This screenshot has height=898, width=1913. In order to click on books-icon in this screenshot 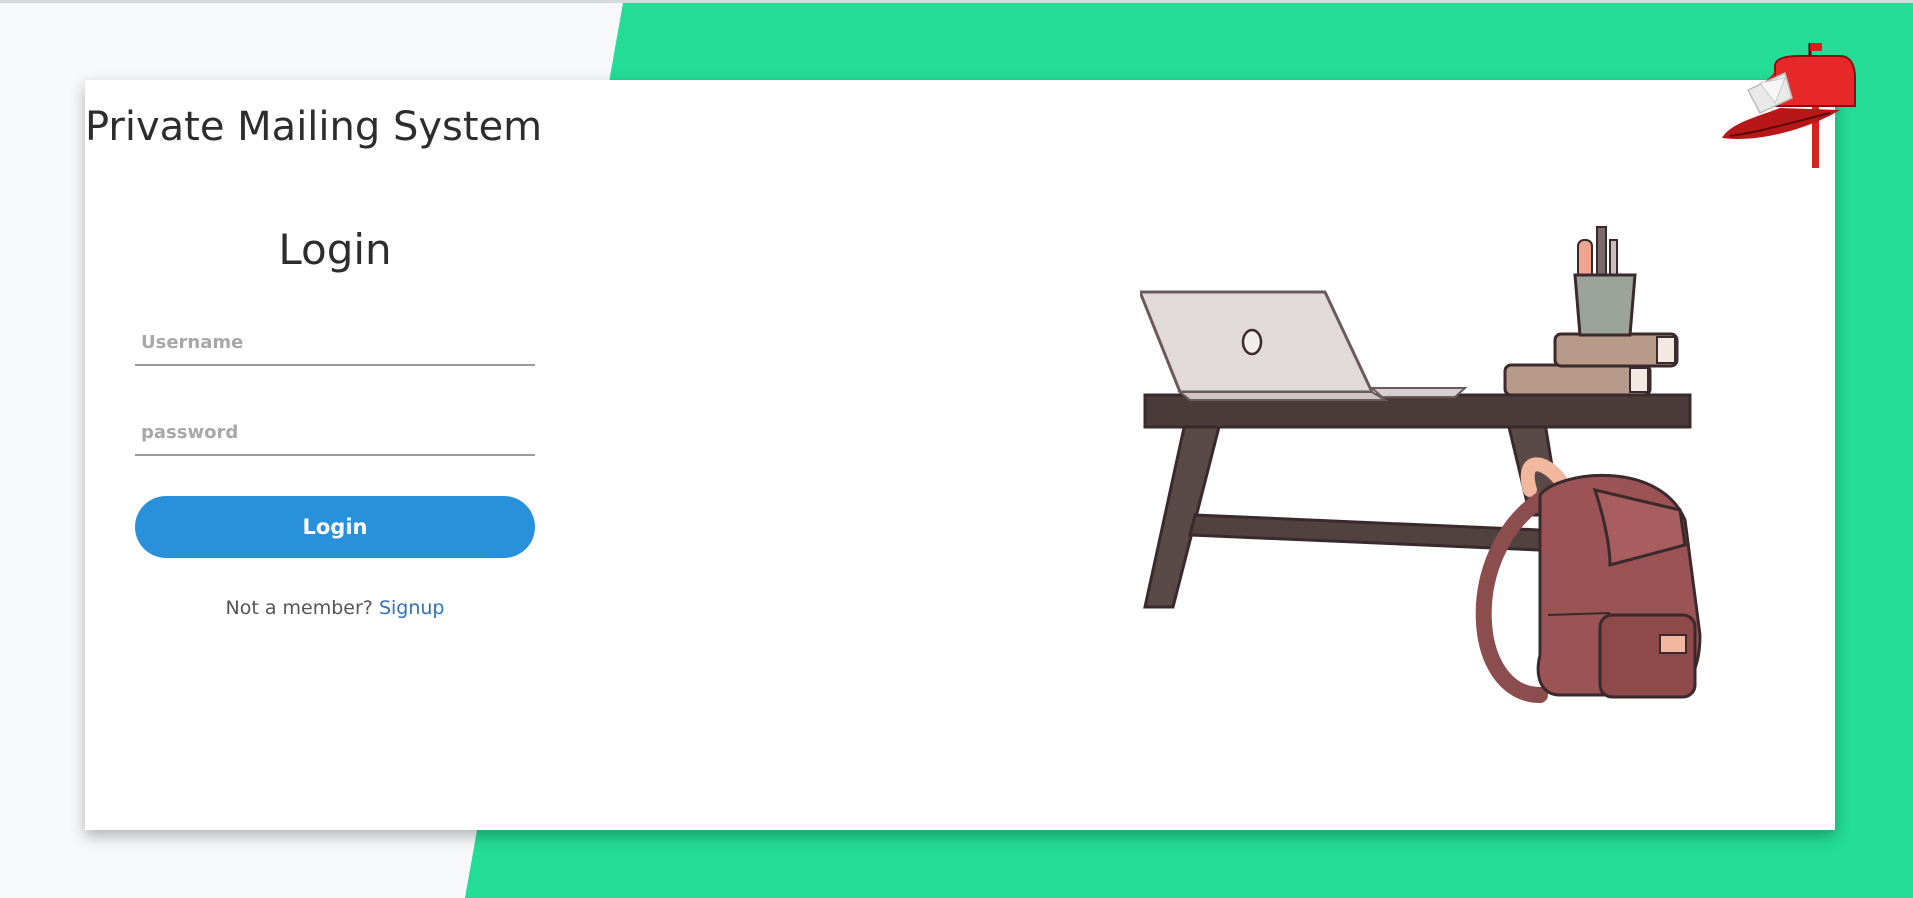, I will do `click(1591, 364)`.